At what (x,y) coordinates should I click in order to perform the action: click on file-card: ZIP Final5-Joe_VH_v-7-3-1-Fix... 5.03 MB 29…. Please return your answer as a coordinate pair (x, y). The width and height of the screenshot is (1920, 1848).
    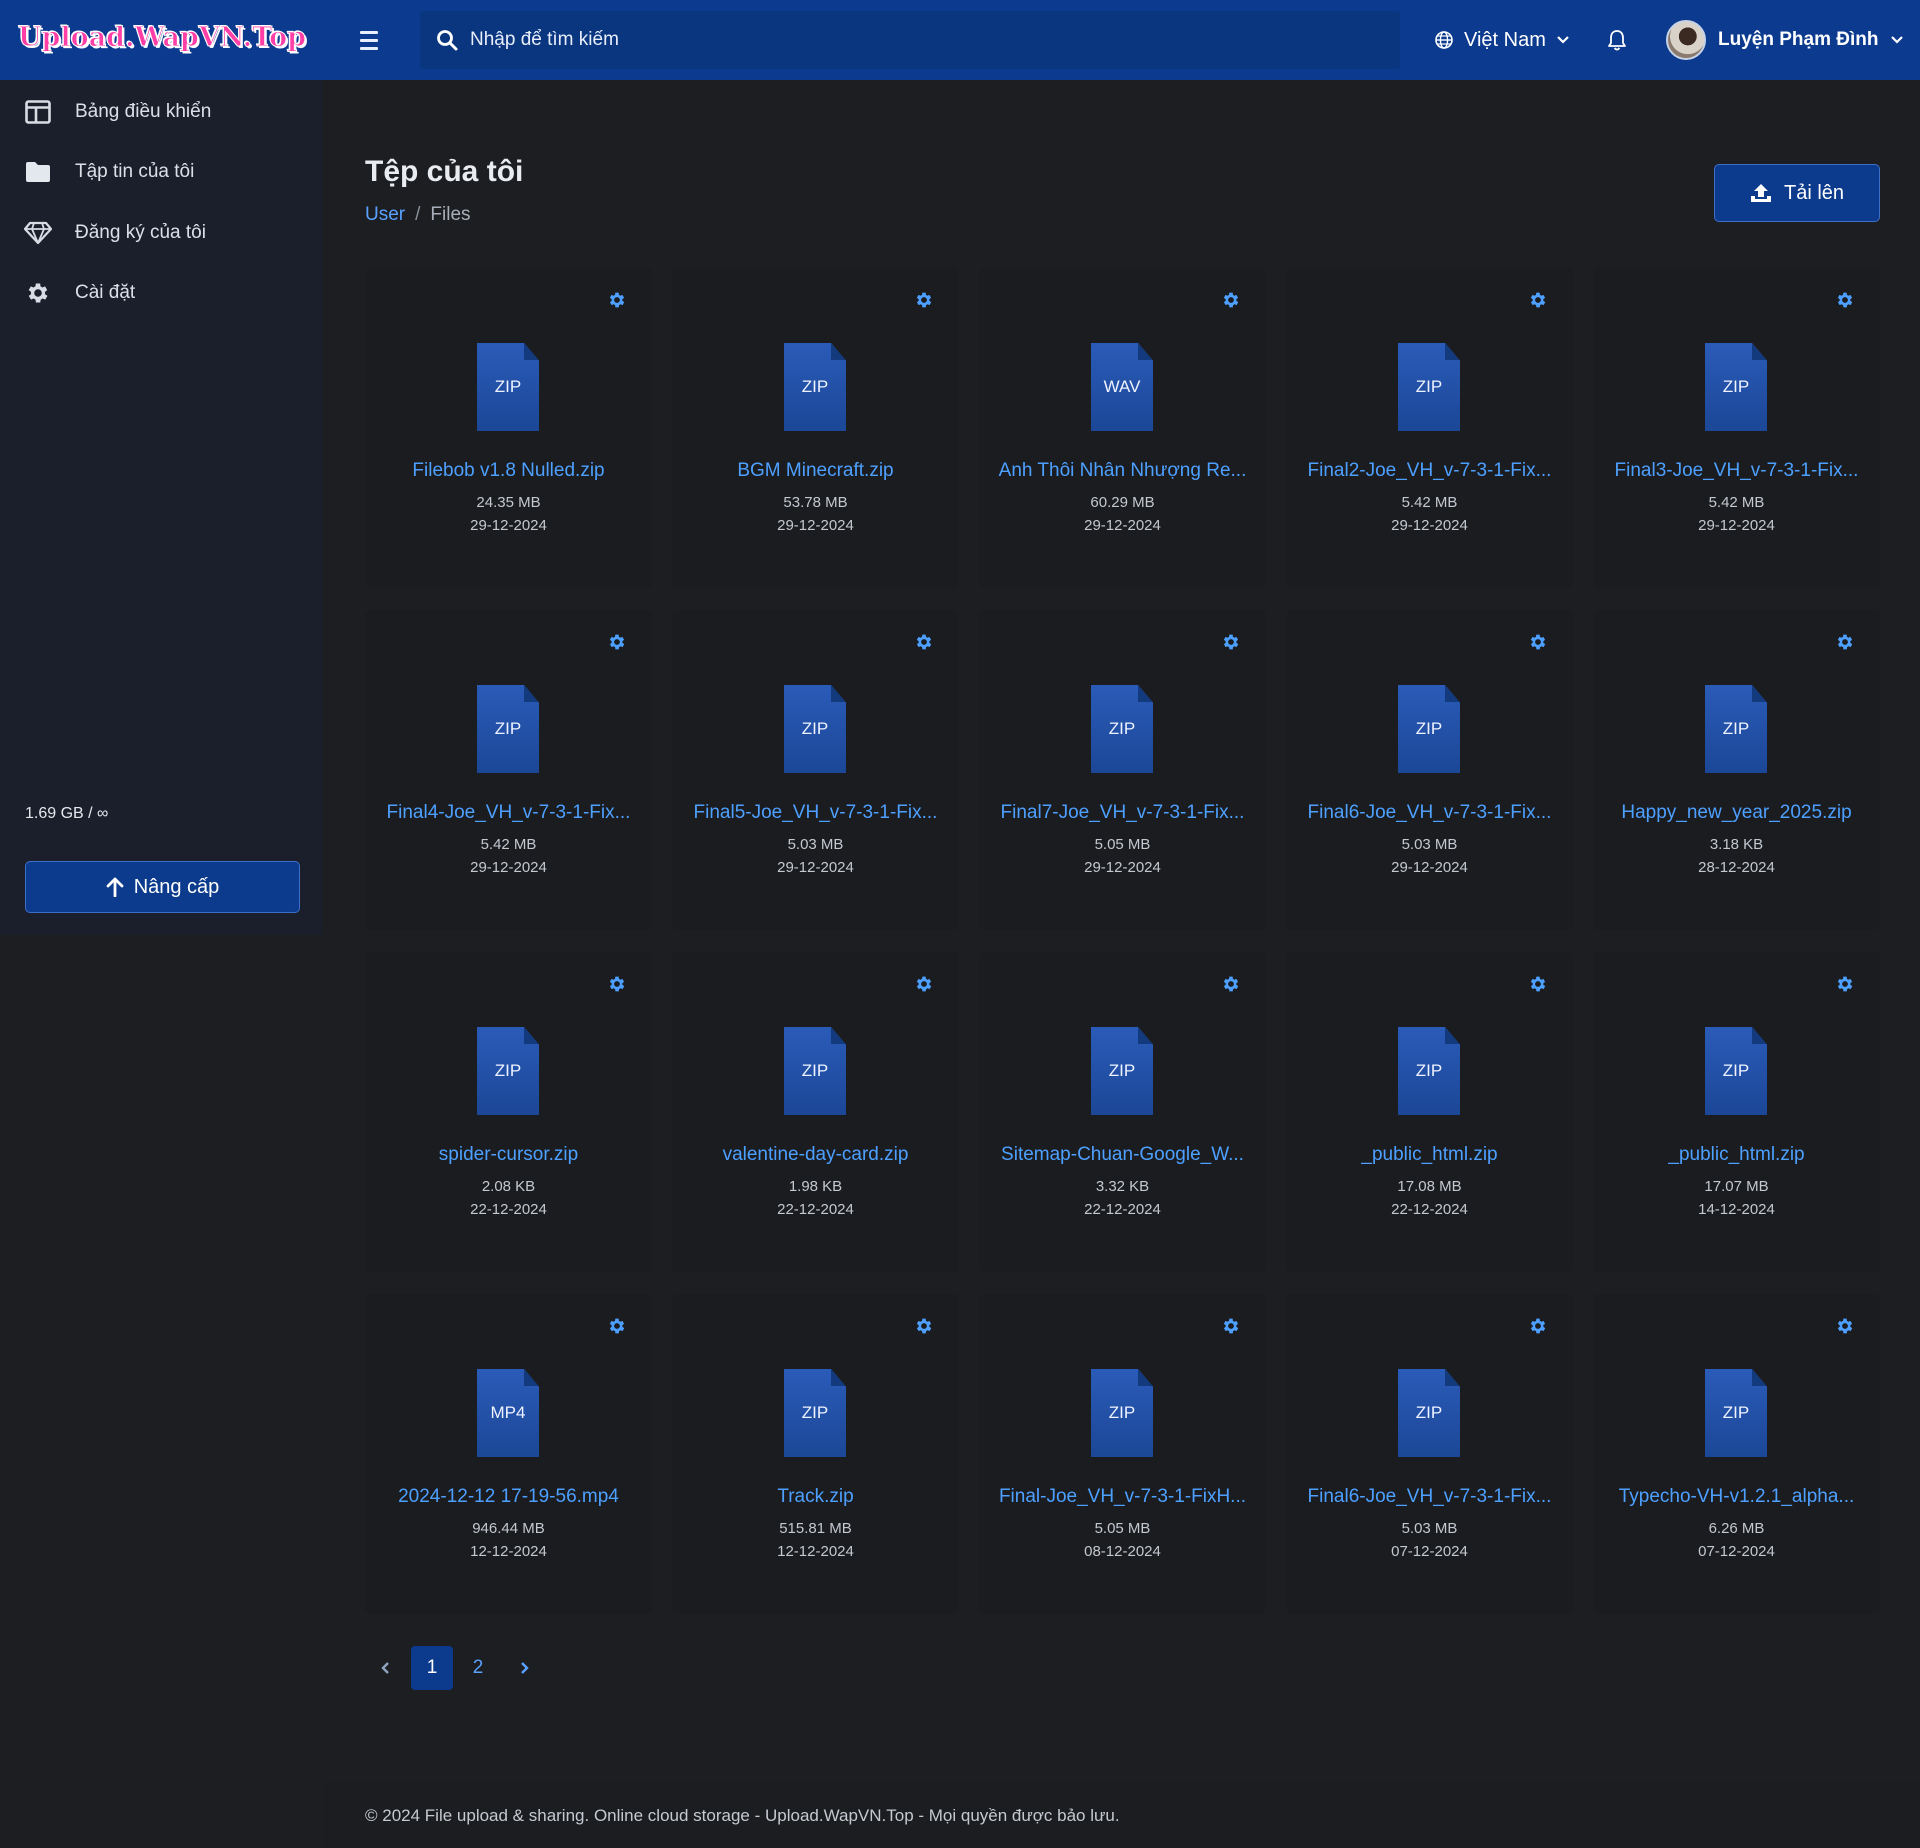
    Looking at the image, I should click on (815, 770).